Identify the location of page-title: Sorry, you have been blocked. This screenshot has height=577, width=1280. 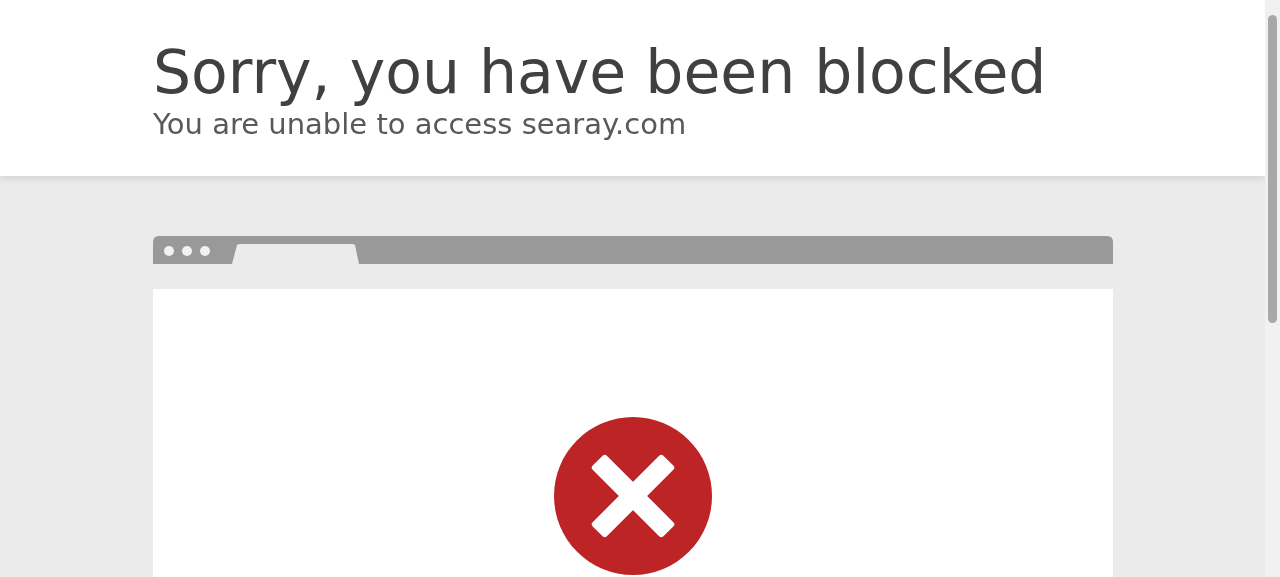
(600, 72).